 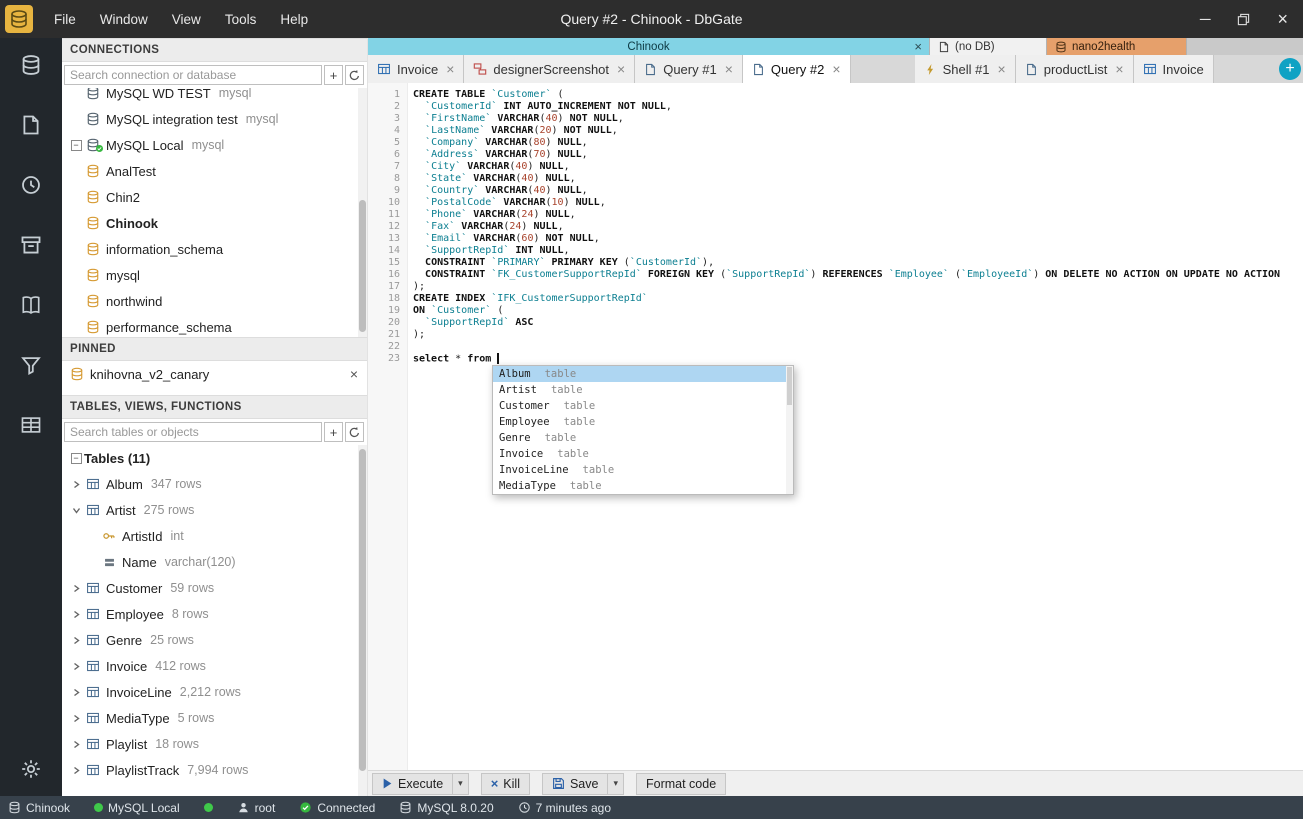 What do you see at coordinates (31, 365) in the screenshot?
I see `filter-icon` at bounding box center [31, 365].